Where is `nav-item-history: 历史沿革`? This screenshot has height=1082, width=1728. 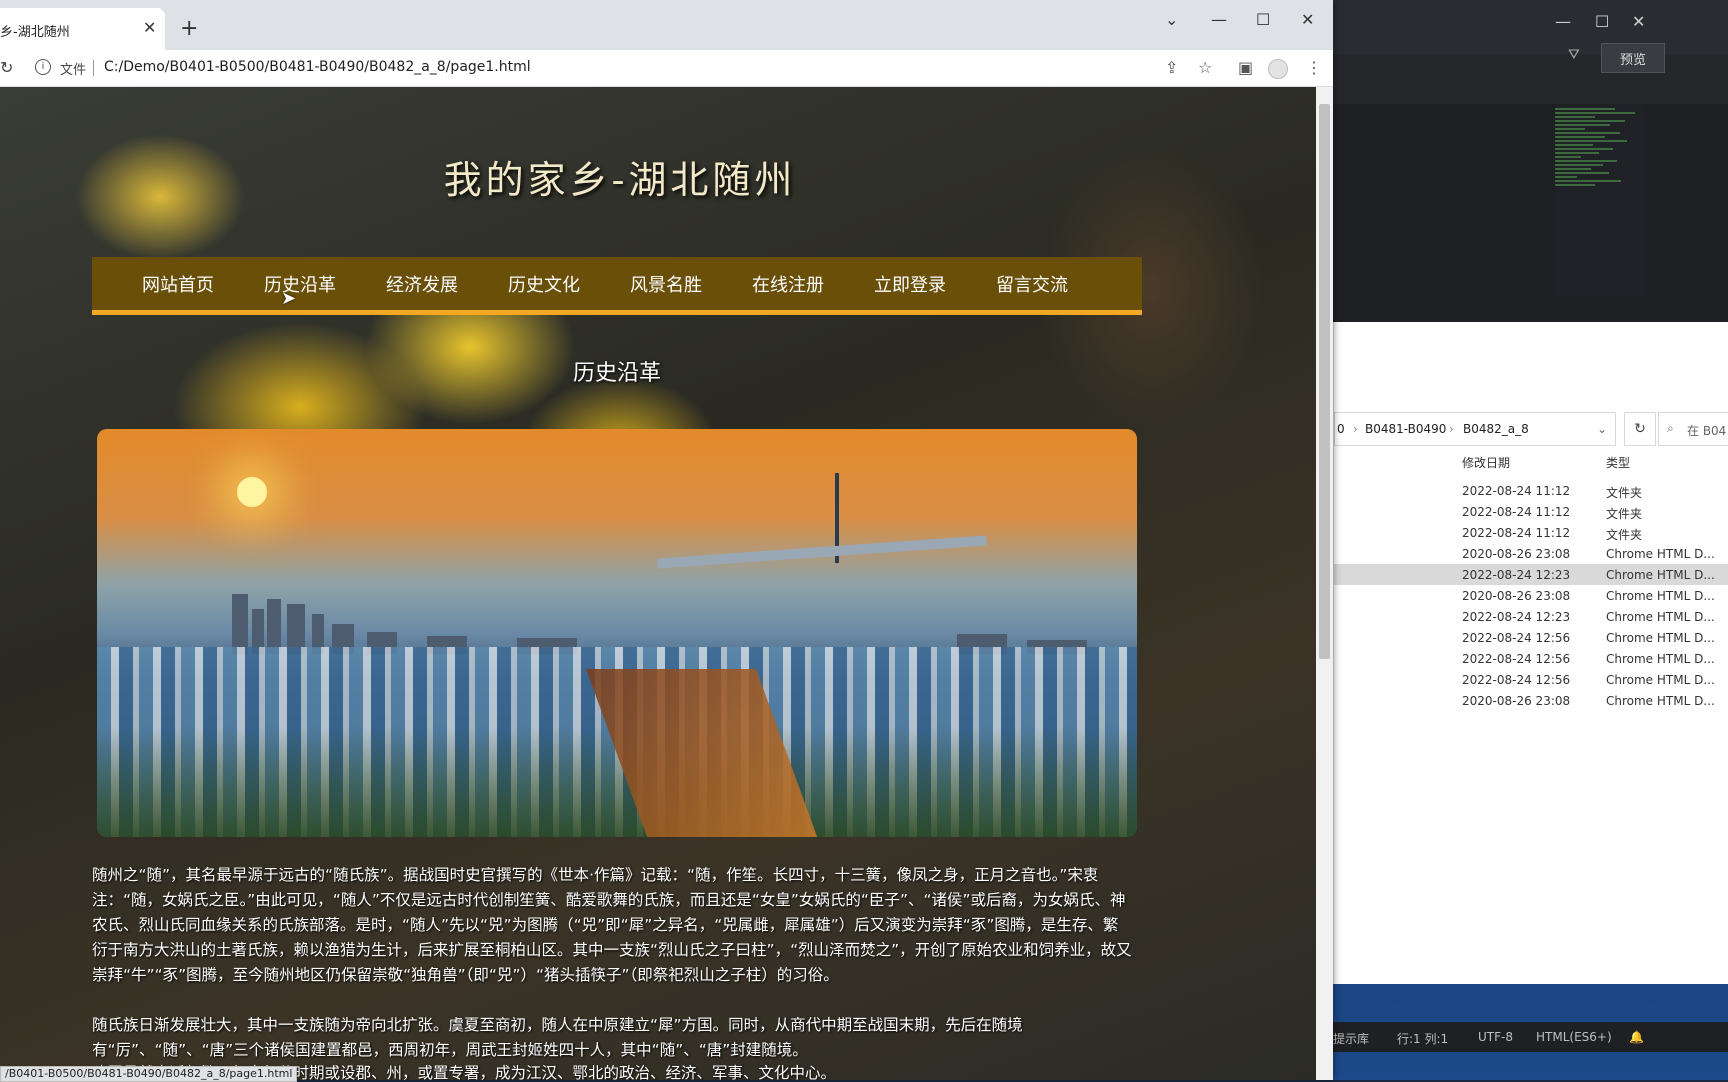 nav-item-history: 历史沿革 is located at coordinates (300, 284).